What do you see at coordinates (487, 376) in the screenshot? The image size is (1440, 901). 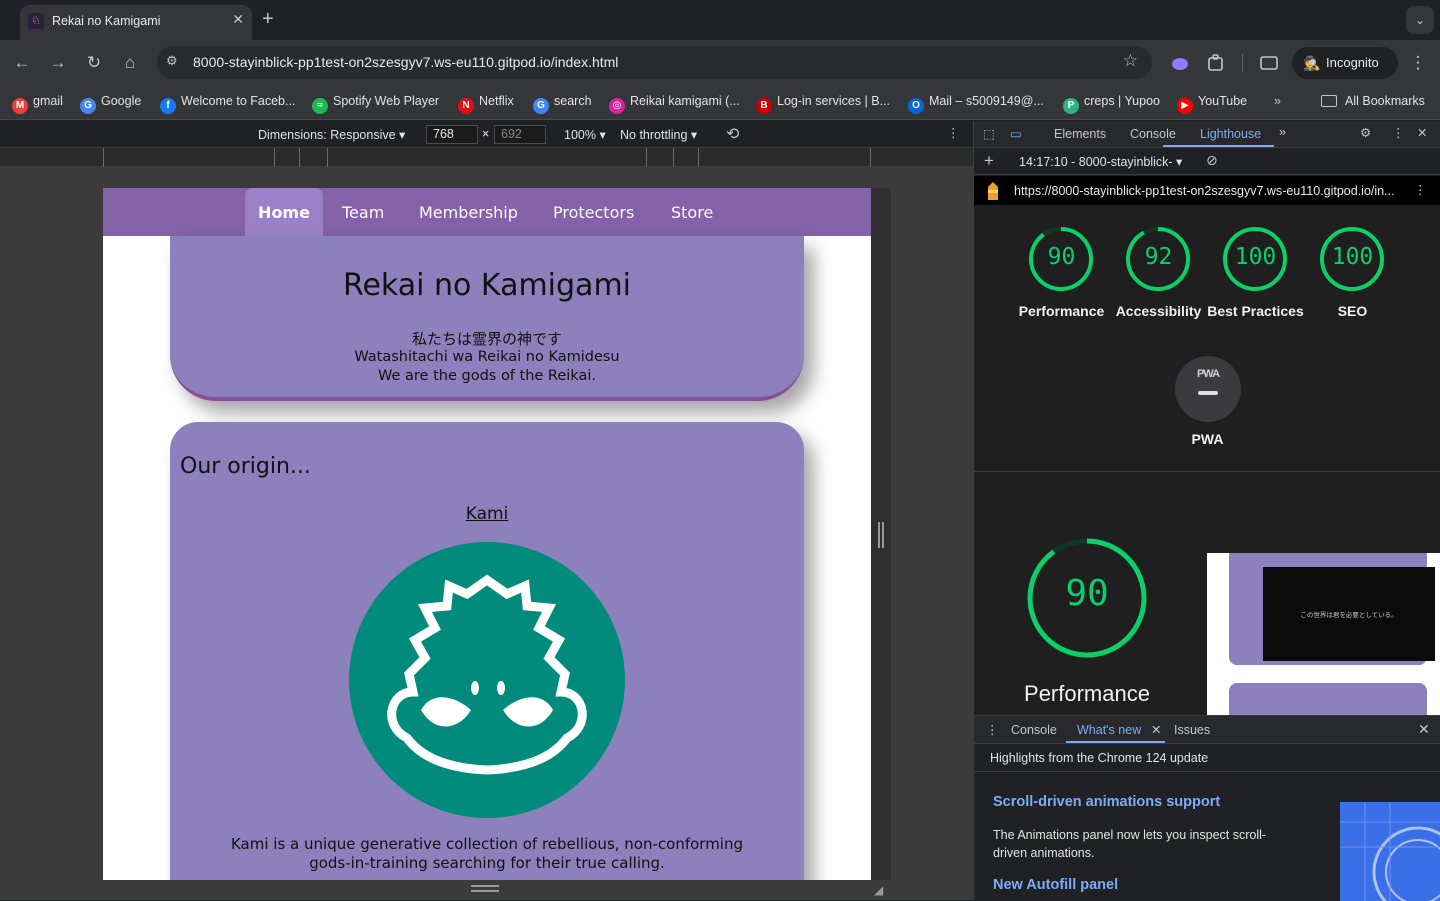 I see `hero-english: We are the gods of the Reikai.` at bounding box center [487, 376].